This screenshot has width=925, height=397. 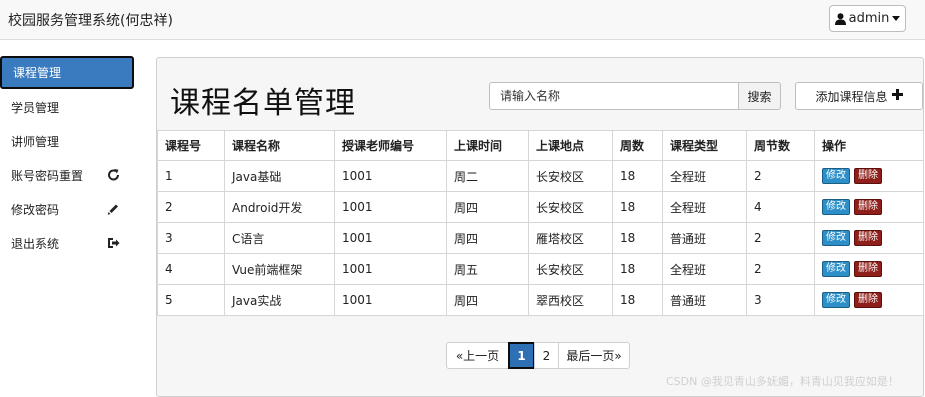 What do you see at coordinates (90, 21) in the screenshot?
I see `app-title: 校园服务管理系统(何忠祥)` at bounding box center [90, 21].